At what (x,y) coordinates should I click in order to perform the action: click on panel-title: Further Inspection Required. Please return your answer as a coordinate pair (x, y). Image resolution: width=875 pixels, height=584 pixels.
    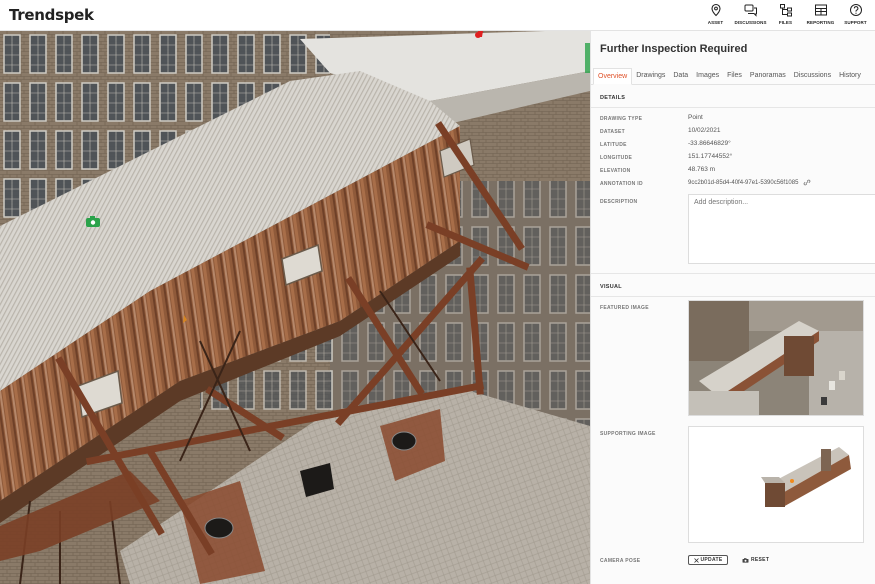
    Looking at the image, I should click on (674, 49).